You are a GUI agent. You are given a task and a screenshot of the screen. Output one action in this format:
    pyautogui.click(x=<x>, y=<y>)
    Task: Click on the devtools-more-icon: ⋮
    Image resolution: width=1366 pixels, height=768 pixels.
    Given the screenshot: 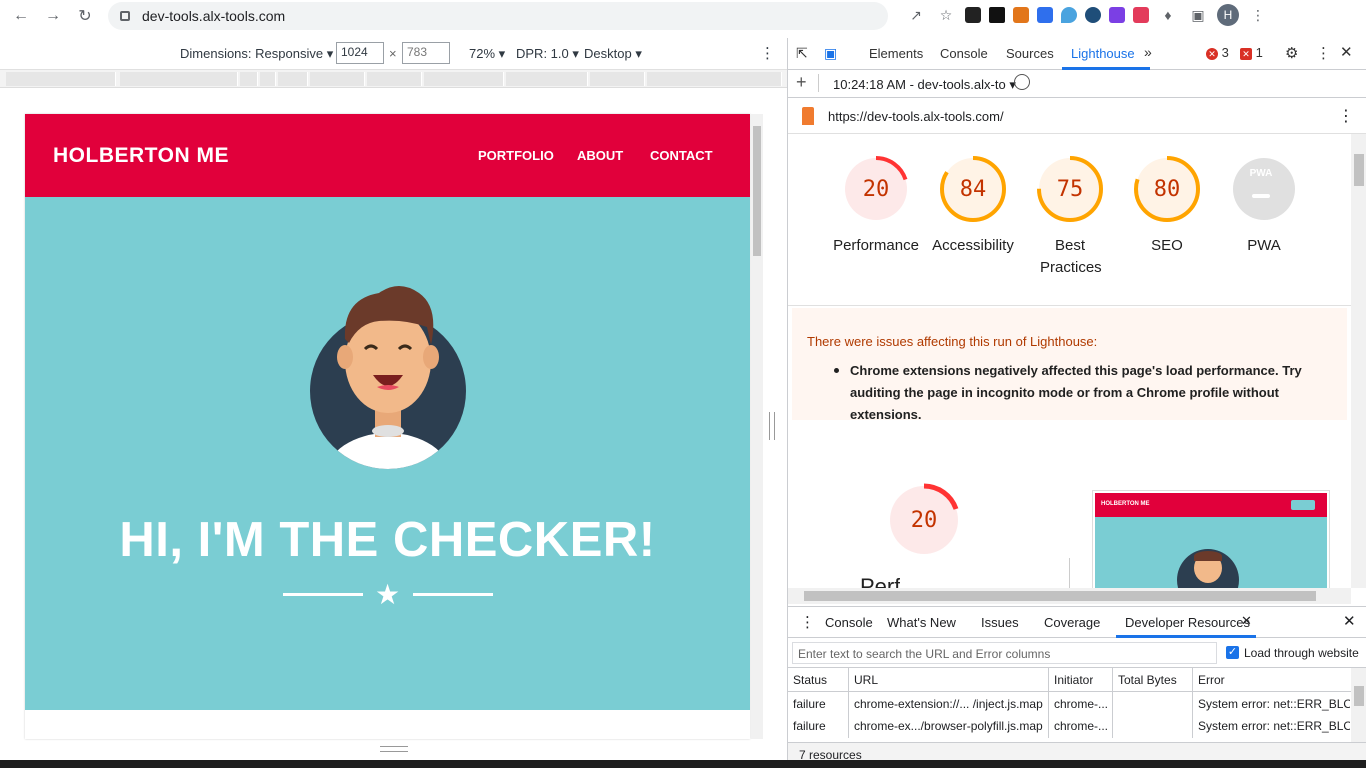 What is the action you would take?
    pyautogui.click(x=1323, y=53)
    